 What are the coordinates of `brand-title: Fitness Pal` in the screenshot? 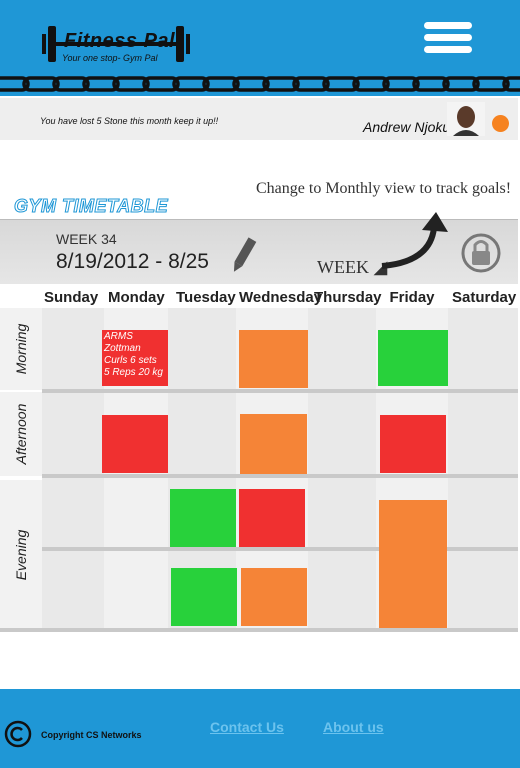 It's located at (119, 41).